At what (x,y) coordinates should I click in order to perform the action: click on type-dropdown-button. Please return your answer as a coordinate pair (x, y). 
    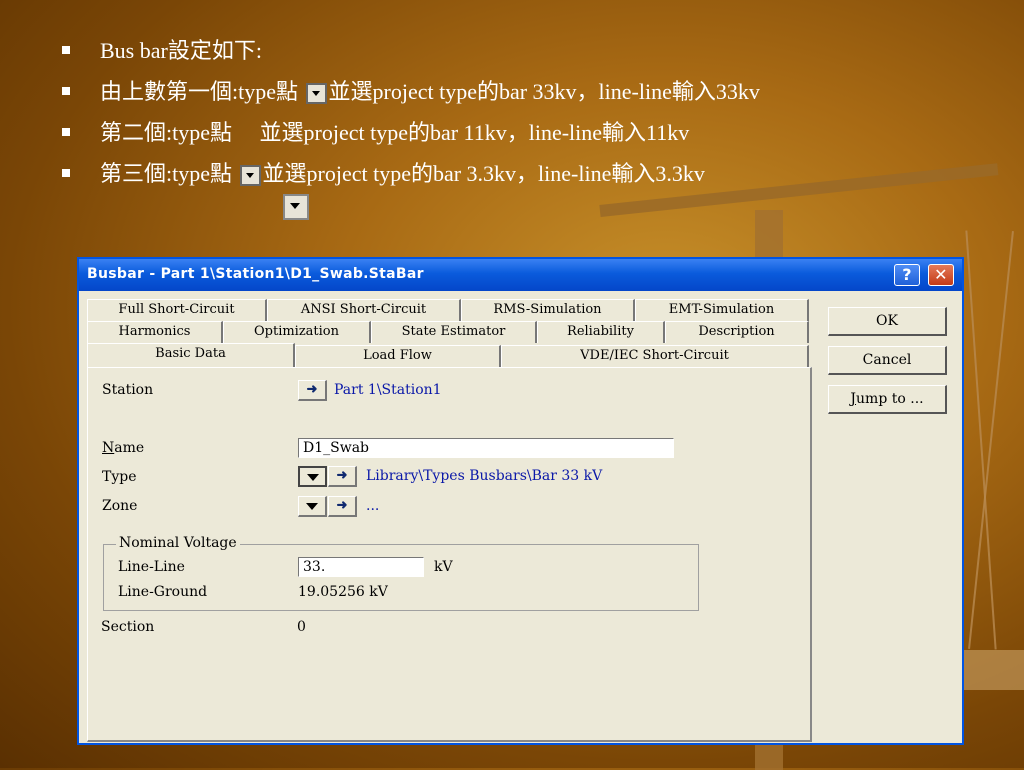
    Looking at the image, I should click on (312, 476).